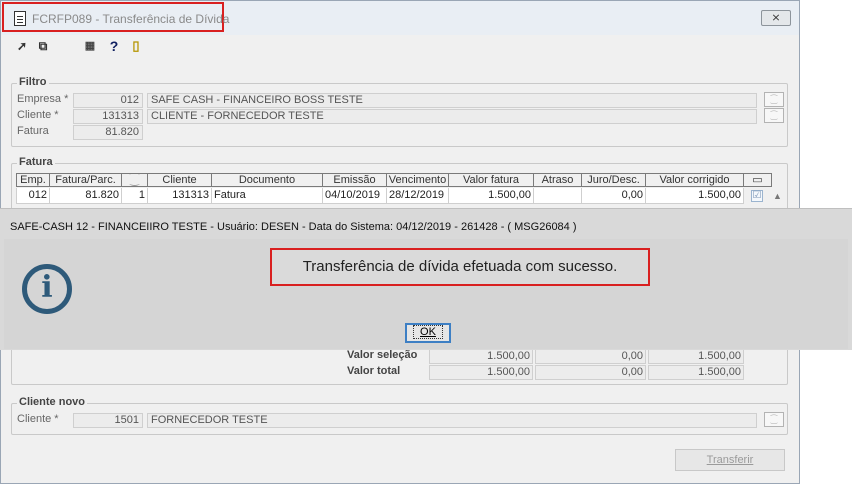  I want to click on empresa-label: Empresa *, so click(43, 99).